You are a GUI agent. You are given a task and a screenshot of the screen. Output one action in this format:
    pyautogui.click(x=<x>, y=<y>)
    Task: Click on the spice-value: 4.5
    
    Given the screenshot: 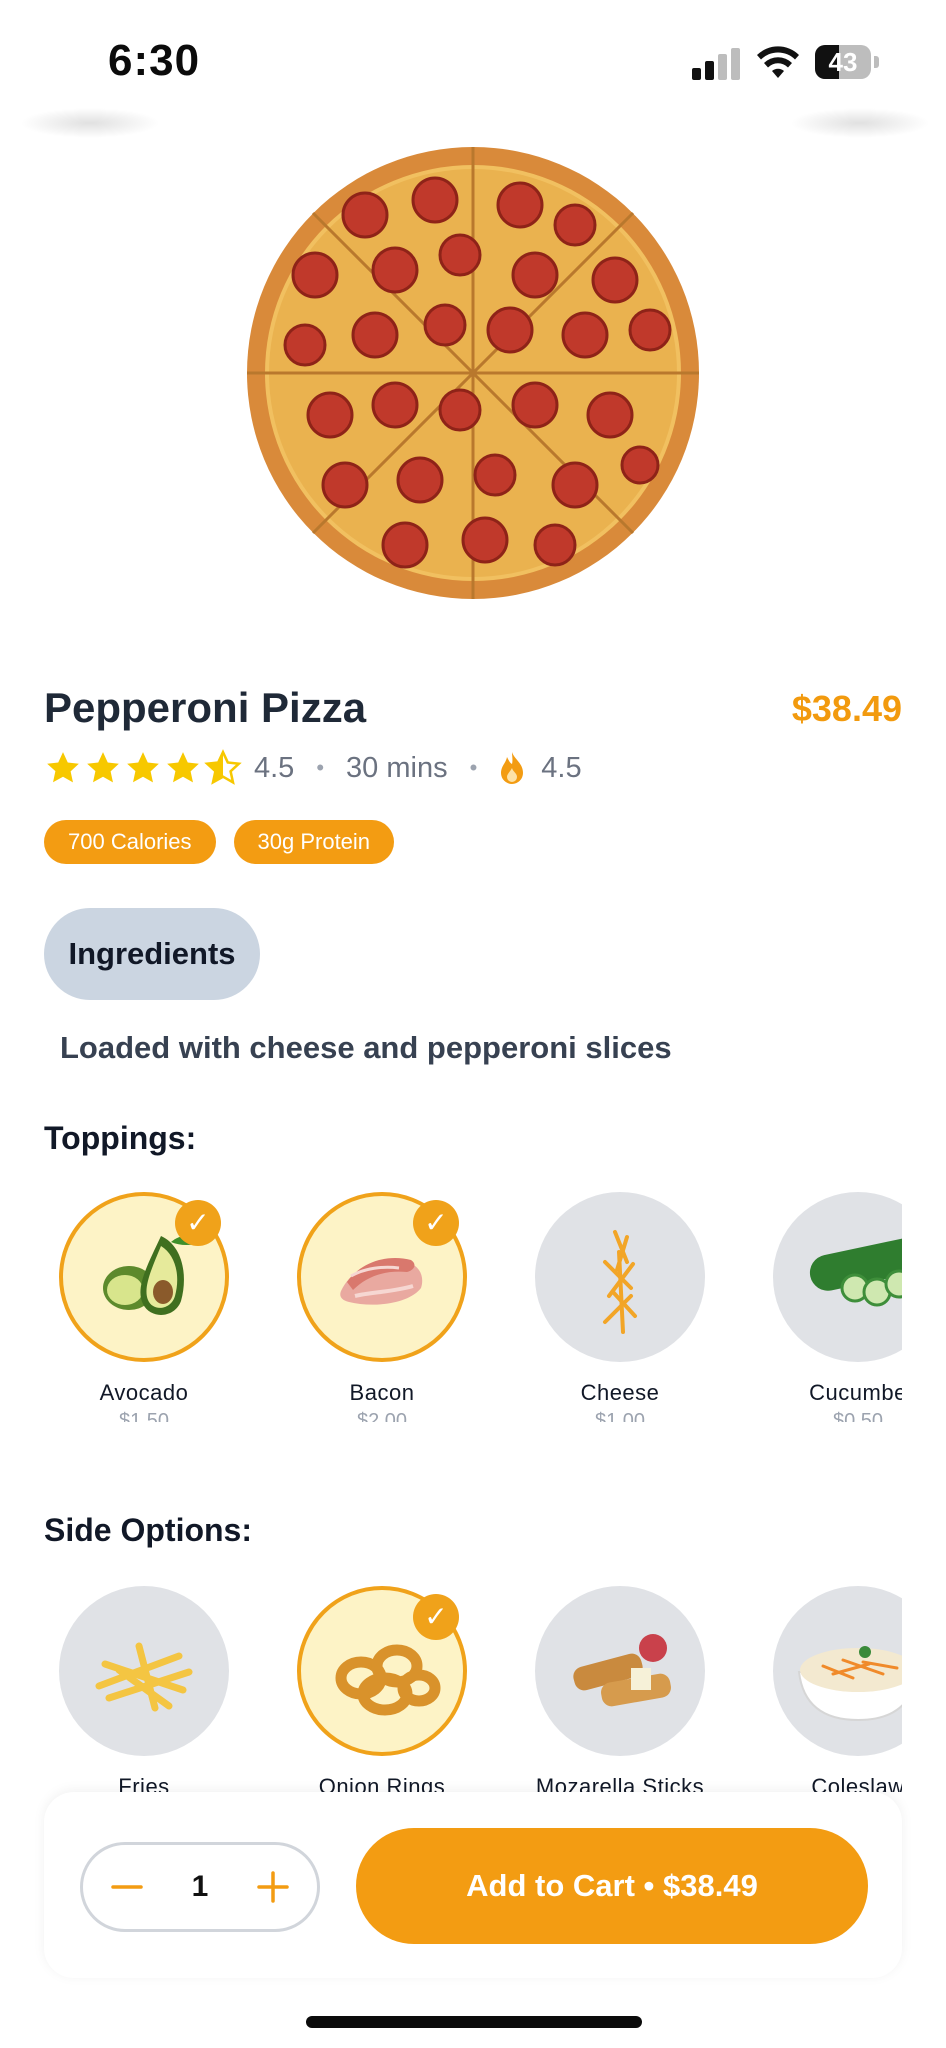 What is the action you would take?
    pyautogui.click(x=561, y=767)
    